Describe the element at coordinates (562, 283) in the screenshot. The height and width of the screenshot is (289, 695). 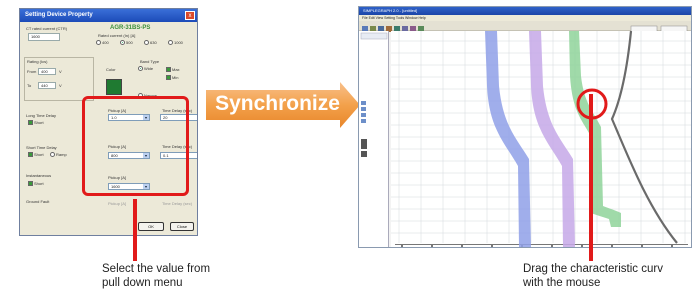
I see `right-caption-line2: with the mouse` at that location.